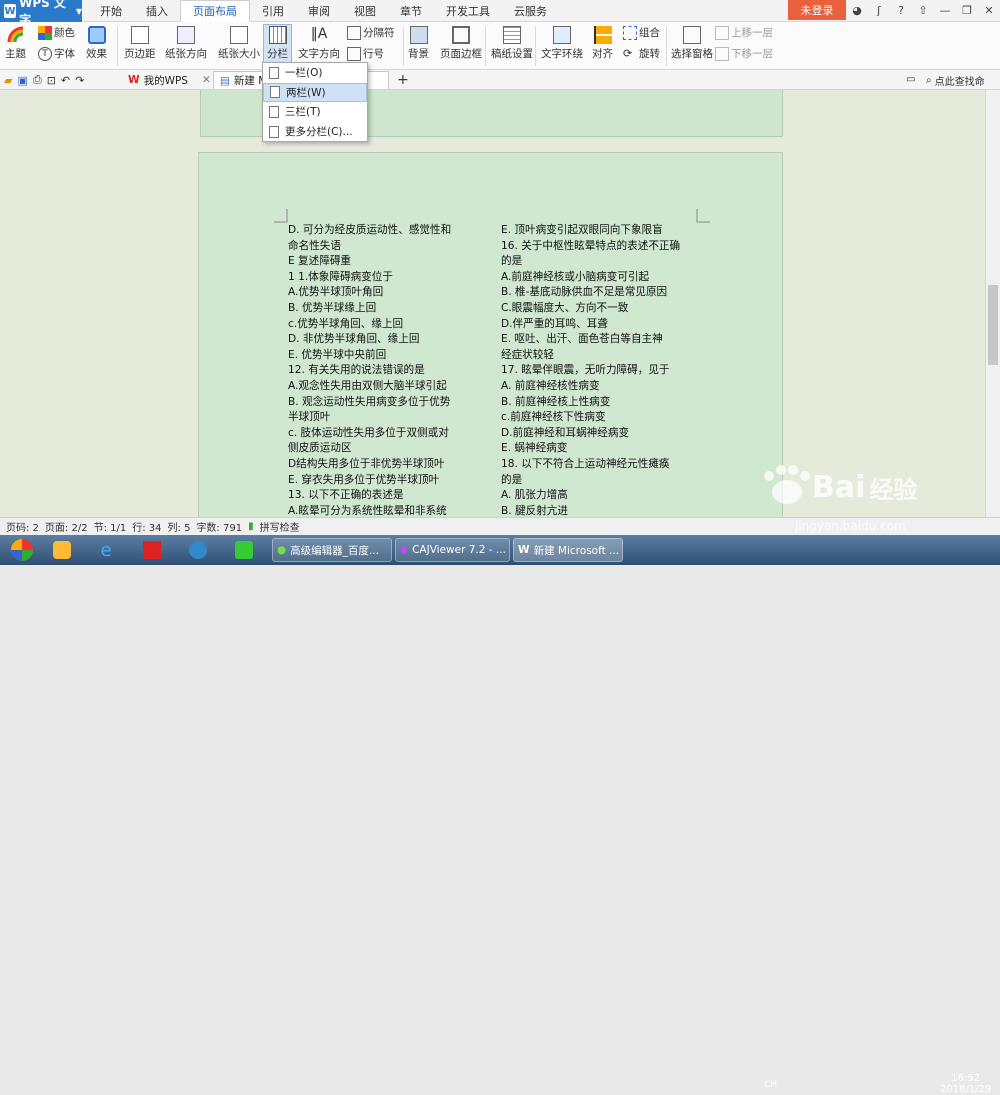  What do you see at coordinates (15, 43) in the screenshot?
I see `theme-button: 主题` at bounding box center [15, 43].